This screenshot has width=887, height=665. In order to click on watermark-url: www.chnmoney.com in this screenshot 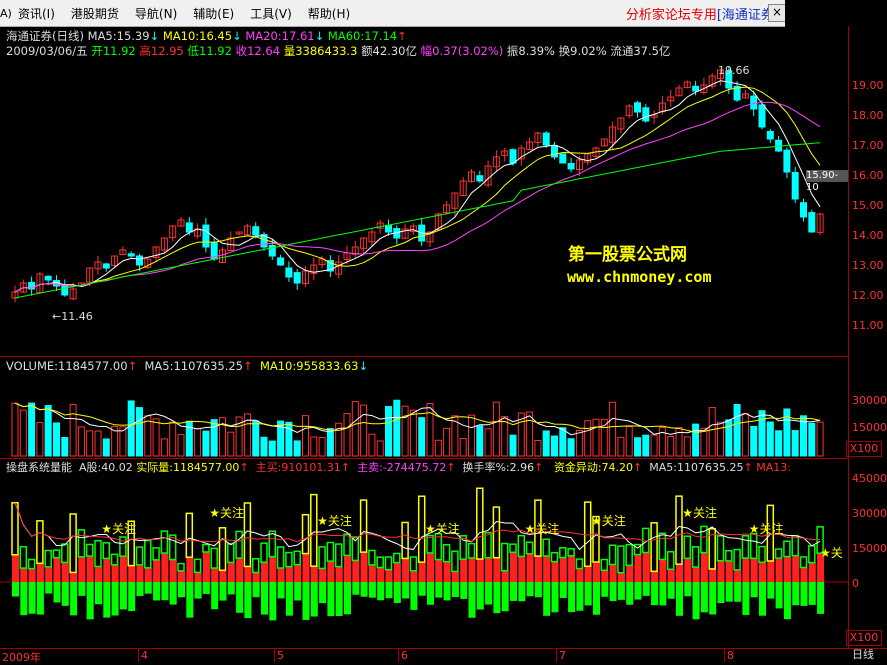, I will do `click(639, 277)`.